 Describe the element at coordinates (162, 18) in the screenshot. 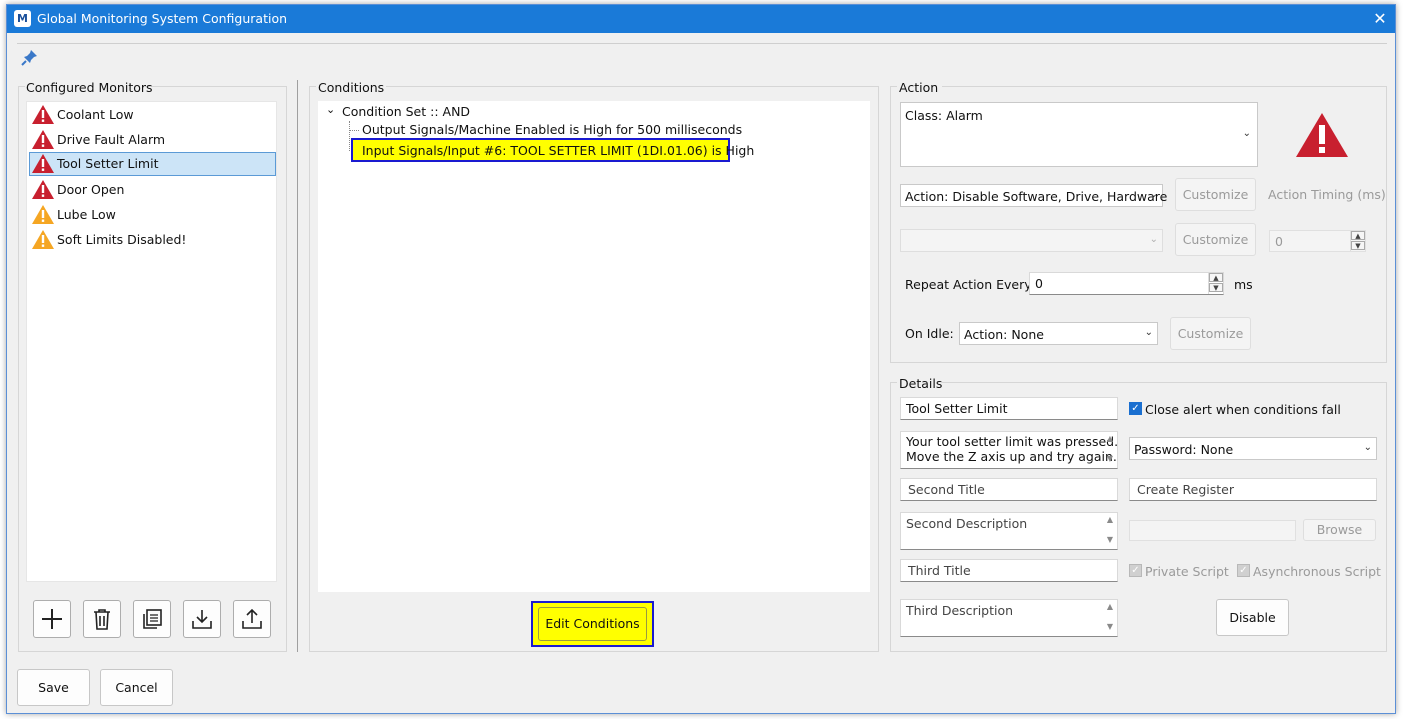

I see `window-title: Global Monitoring System Configuration` at that location.